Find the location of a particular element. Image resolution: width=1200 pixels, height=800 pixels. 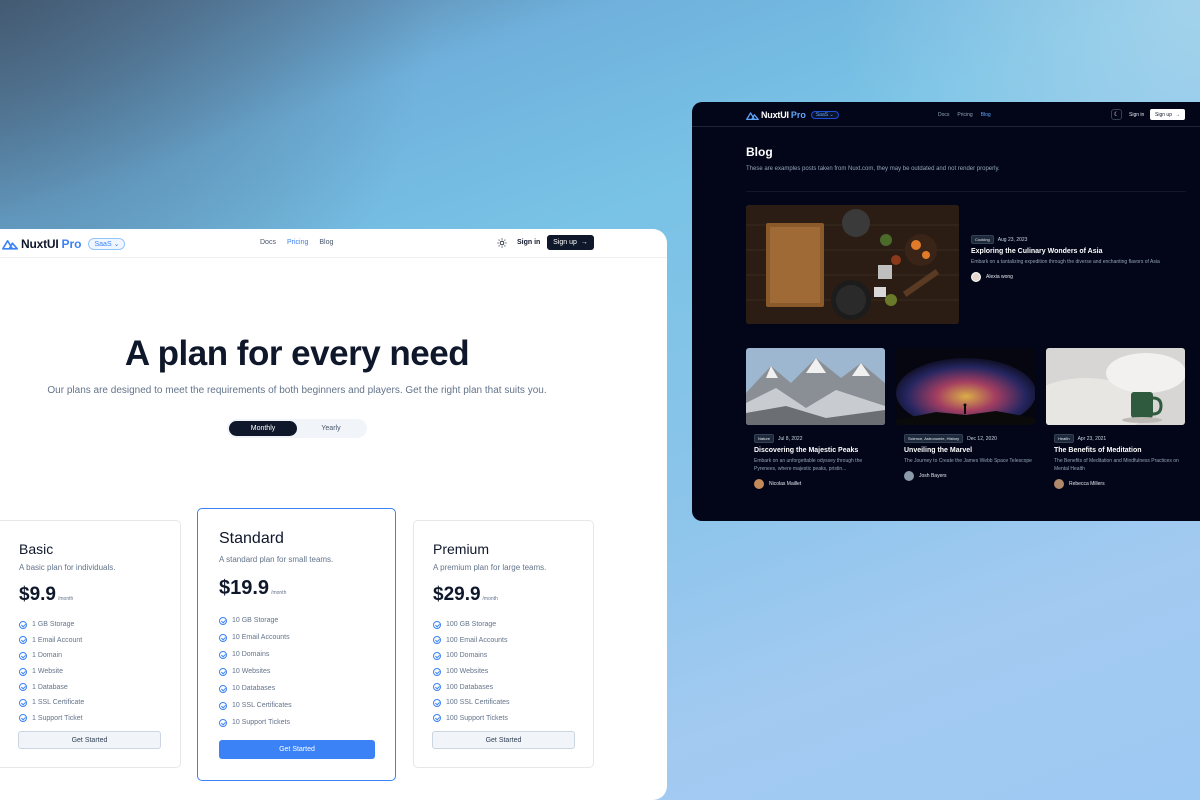

feature-text: 10 Databases is located at coordinates (254, 688).